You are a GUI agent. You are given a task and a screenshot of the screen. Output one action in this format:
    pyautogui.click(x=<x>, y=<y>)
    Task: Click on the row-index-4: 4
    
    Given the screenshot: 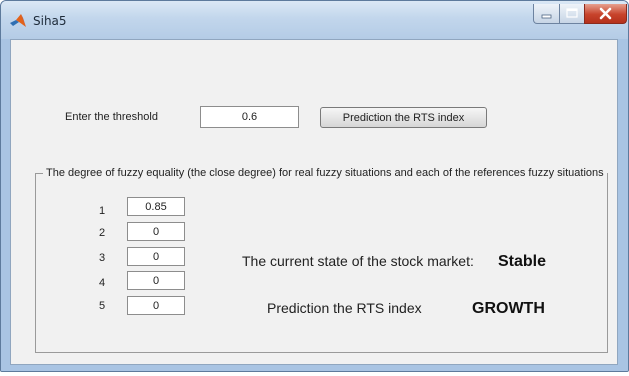 What is the action you would take?
    pyautogui.click(x=102, y=283)
    